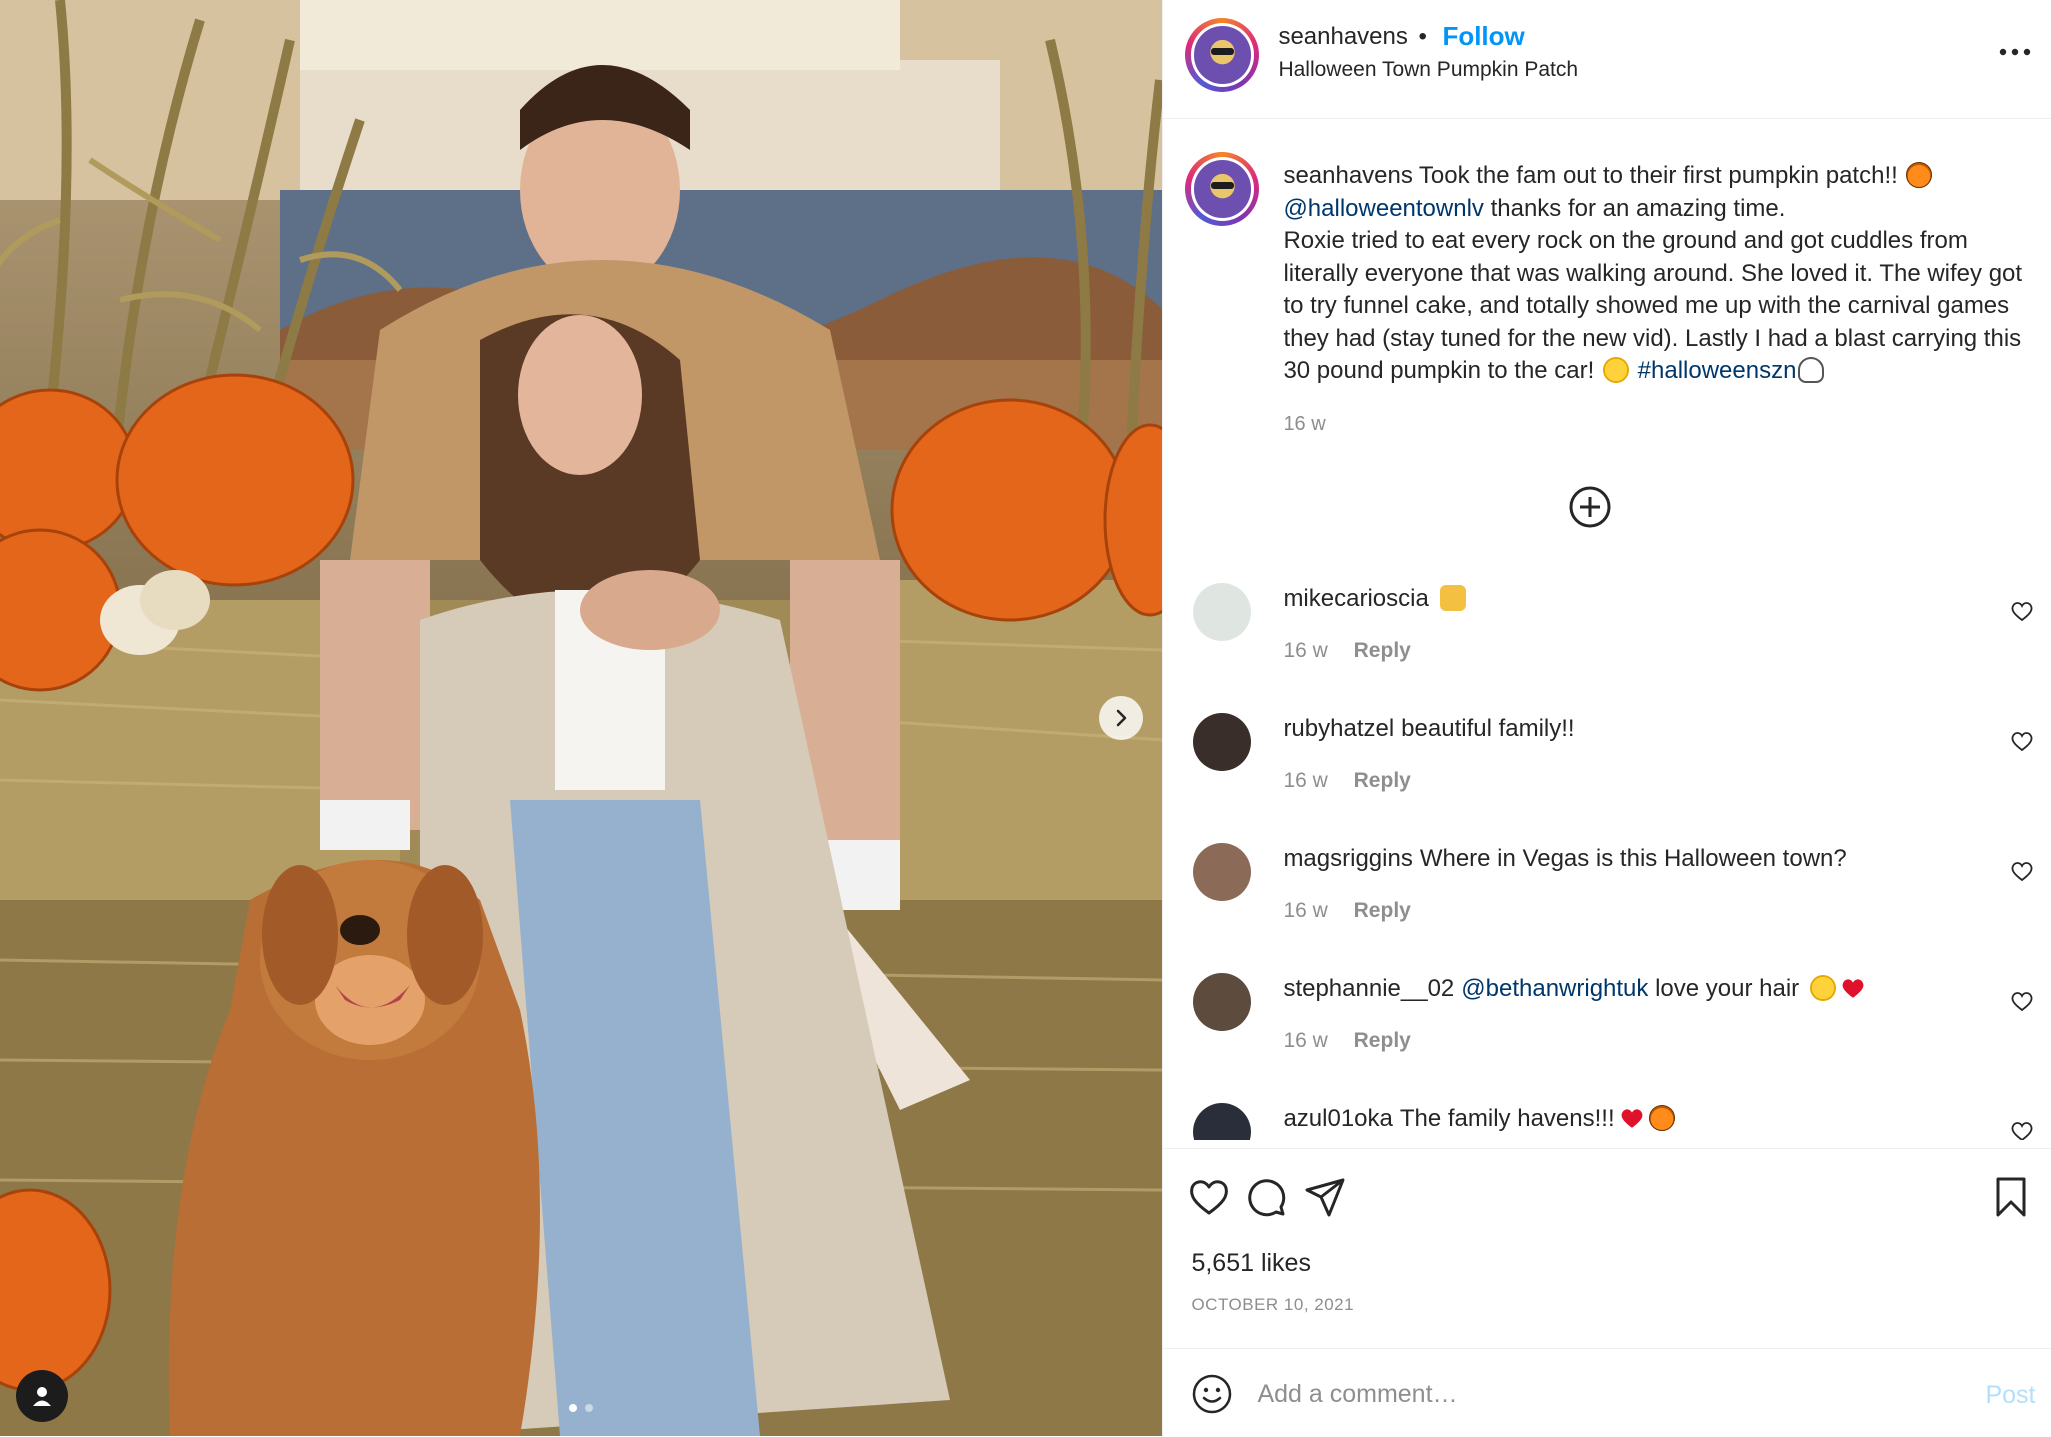 This screenshot has width=2051, height=1437. I want to click on caption-avatar, so click(1222, 189).